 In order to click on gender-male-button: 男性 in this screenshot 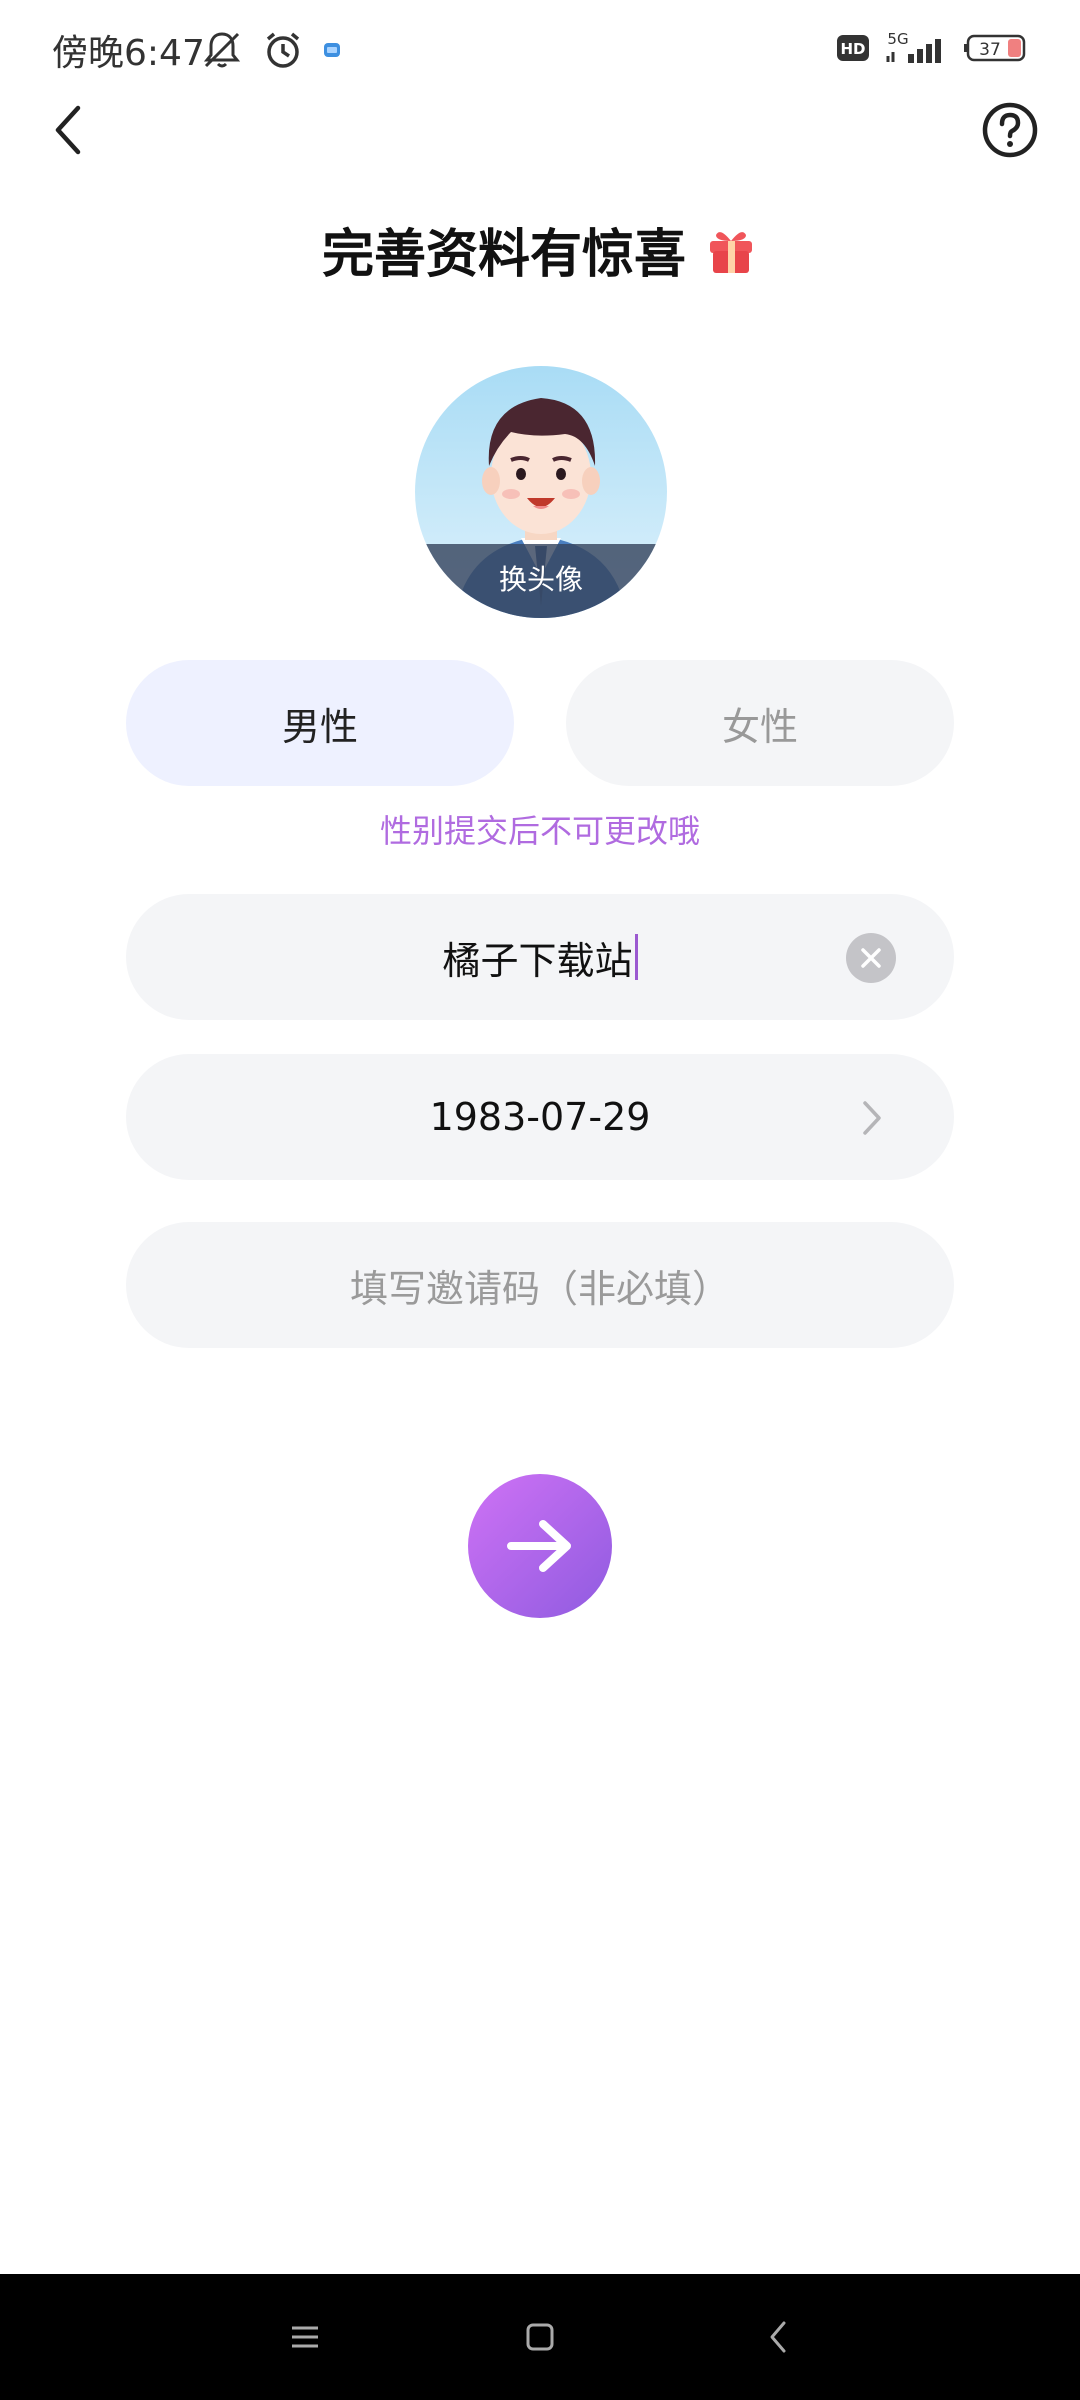, I will do `click(320, 723)`.